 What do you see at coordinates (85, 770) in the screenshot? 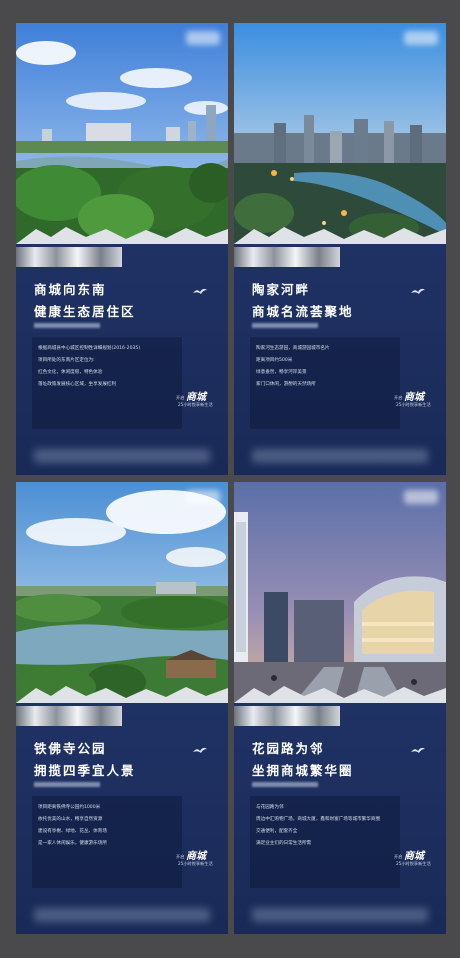
I see `title-line-2: 拥揽四季宜人景` at bounding box center [85, 770].